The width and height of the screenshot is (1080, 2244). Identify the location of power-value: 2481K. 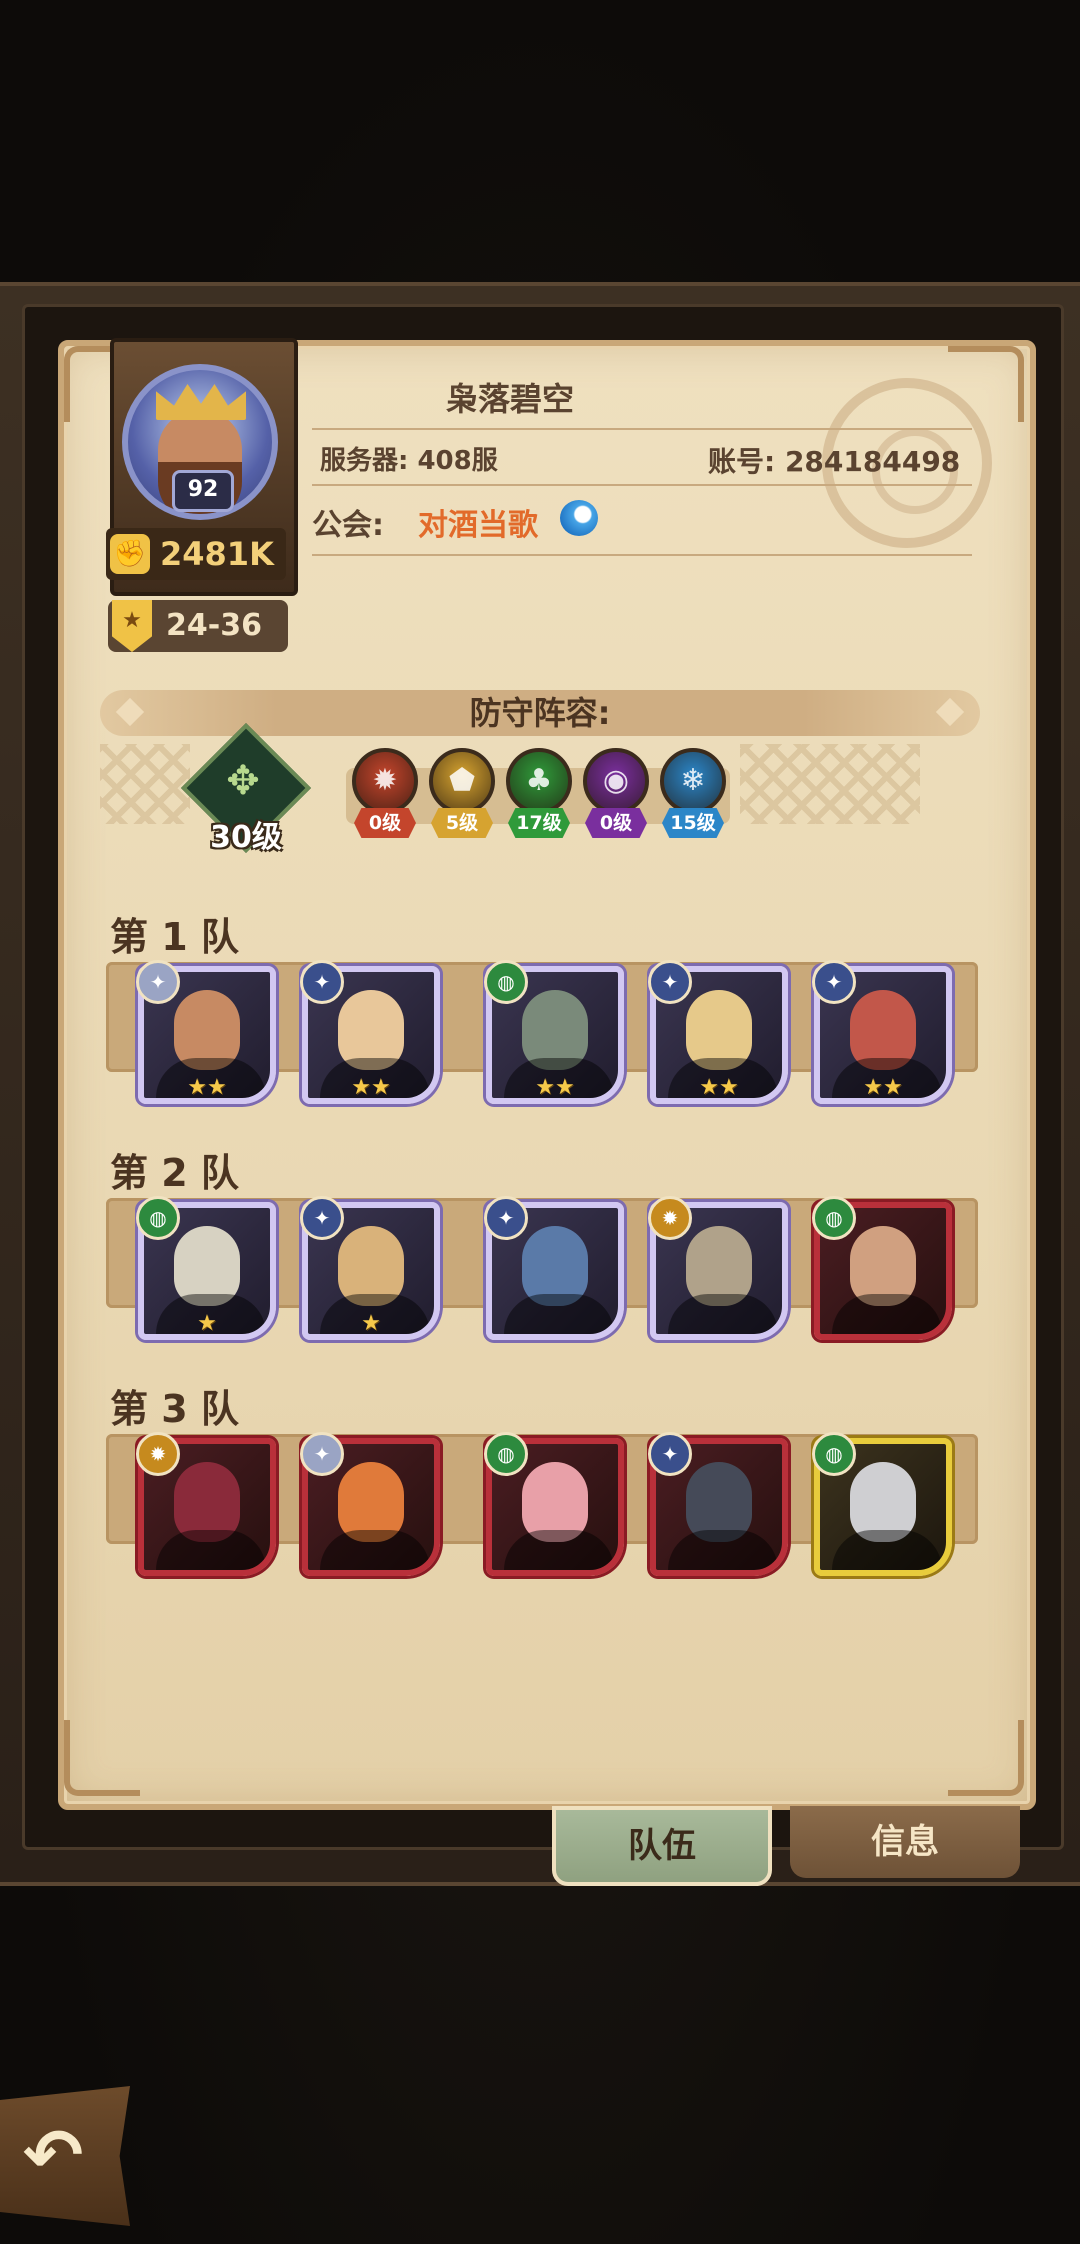
(217, 554).